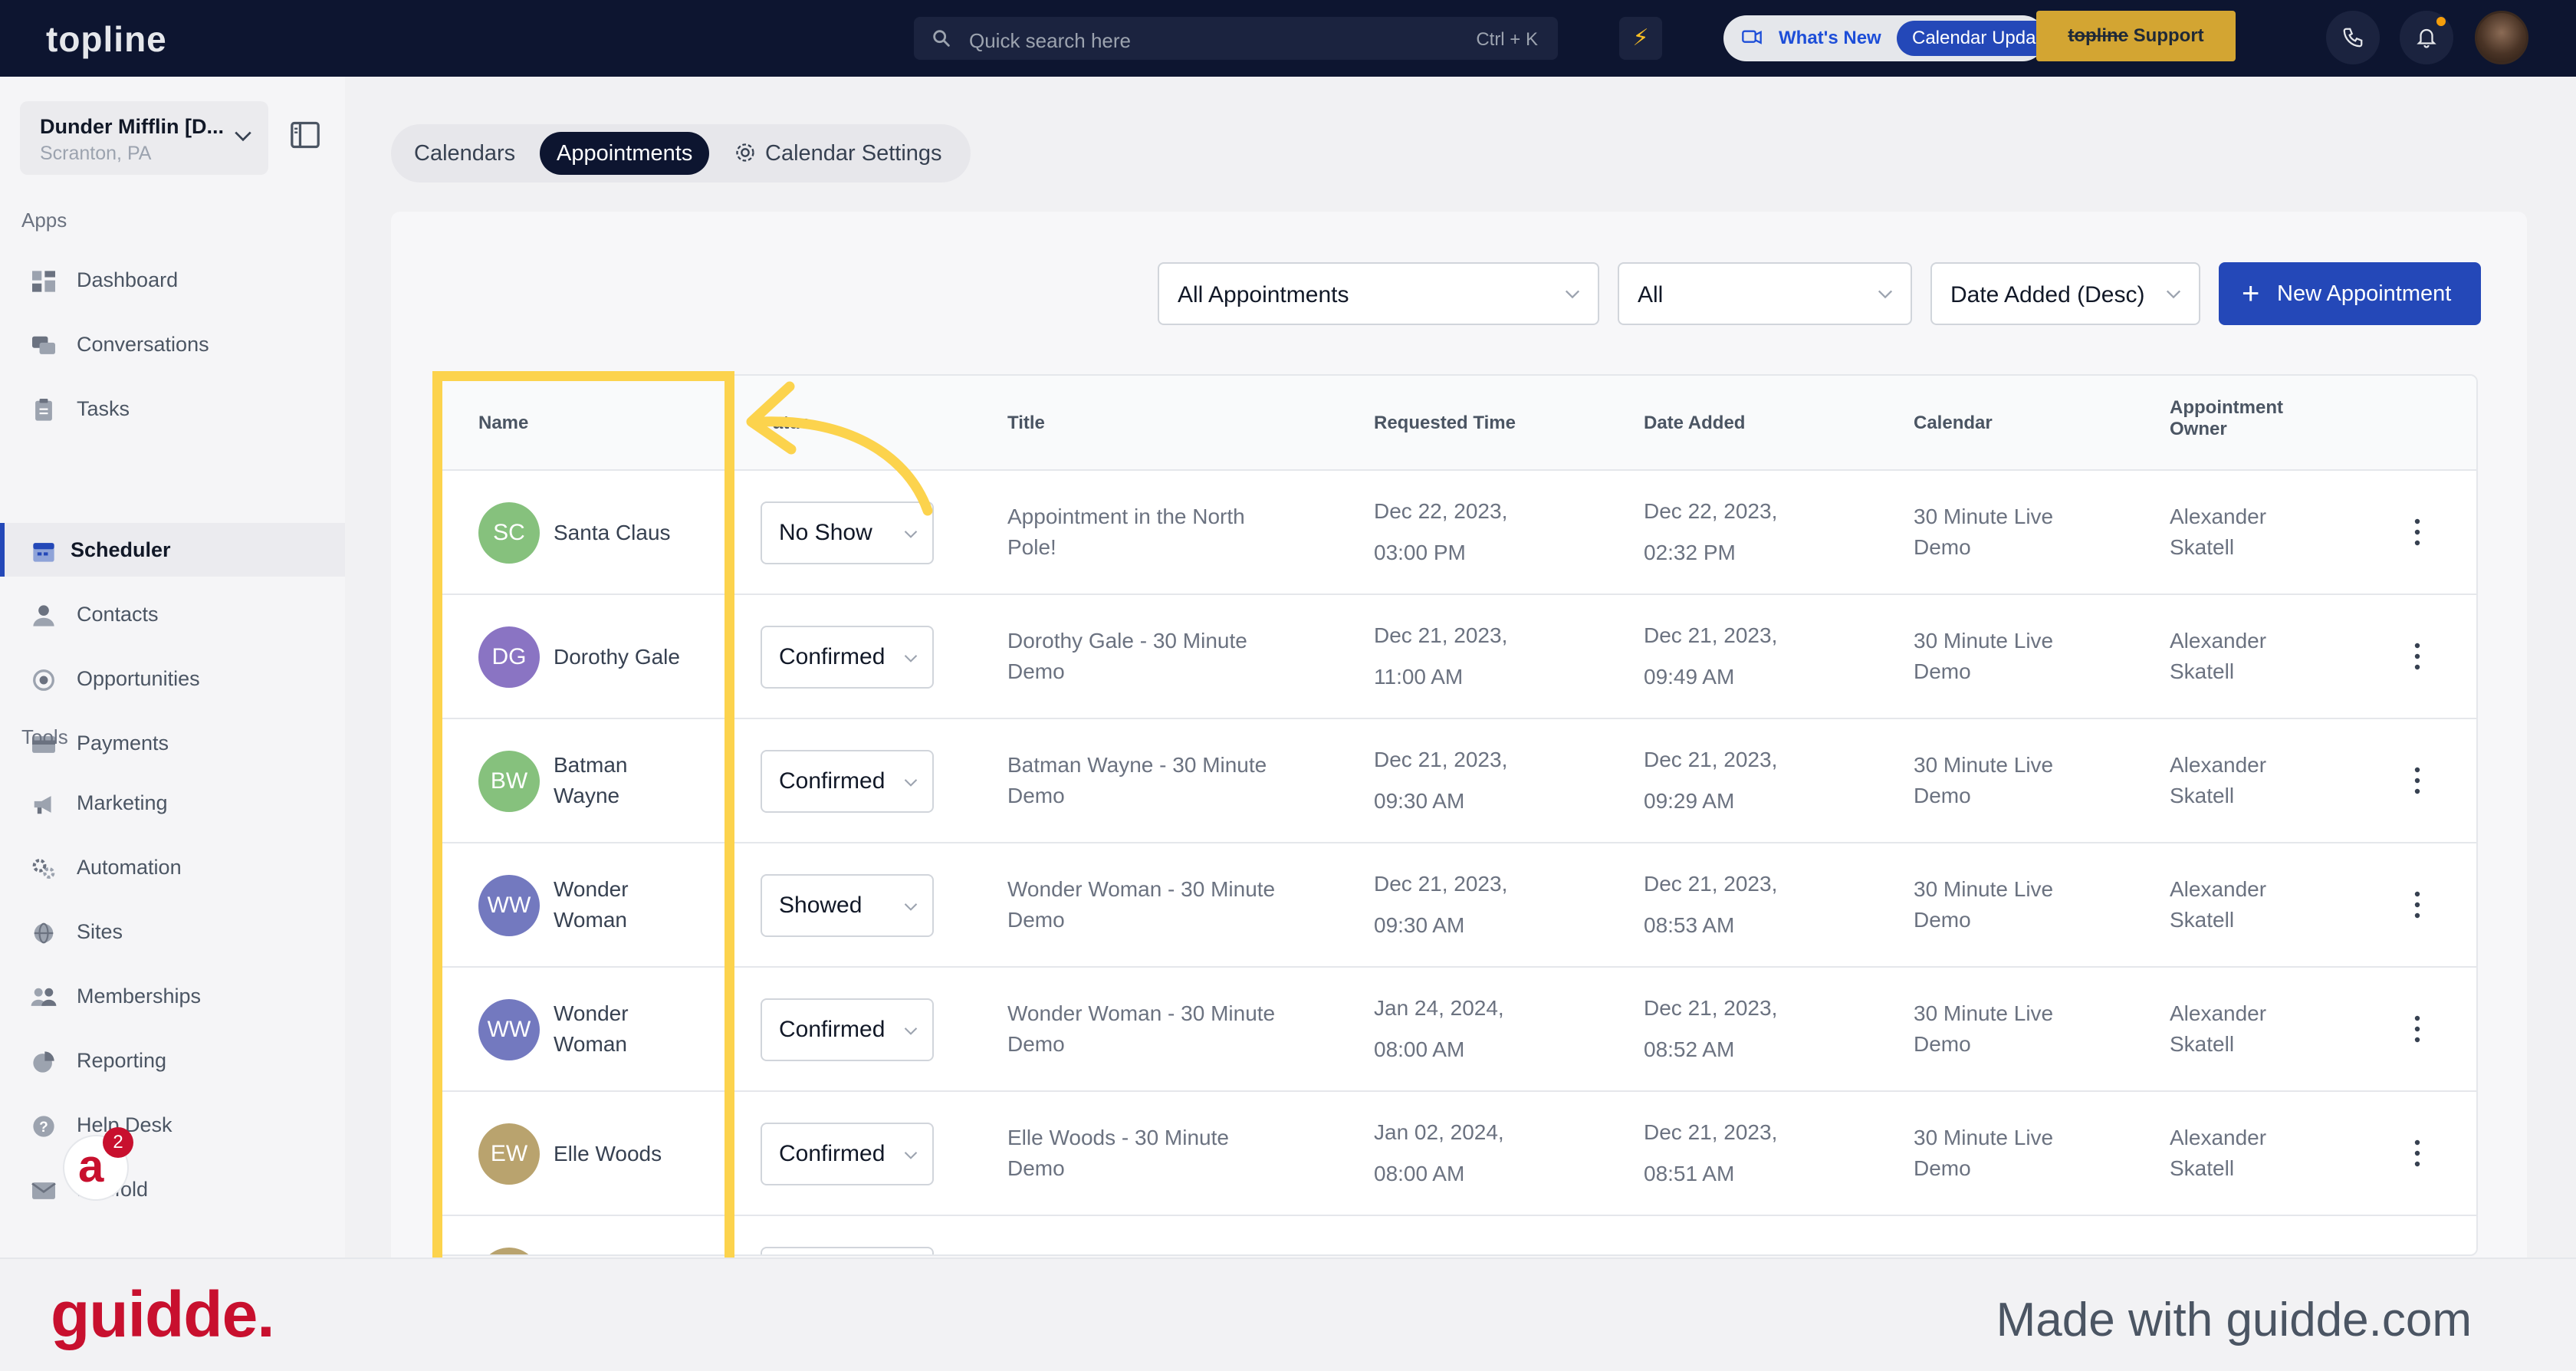 This screenshot has width=2576, height=1371. Describe the element at coordinates (172, 1125) in the screenshot. I see `sidebar-item-help-desk: ? Help Desk` at that location.